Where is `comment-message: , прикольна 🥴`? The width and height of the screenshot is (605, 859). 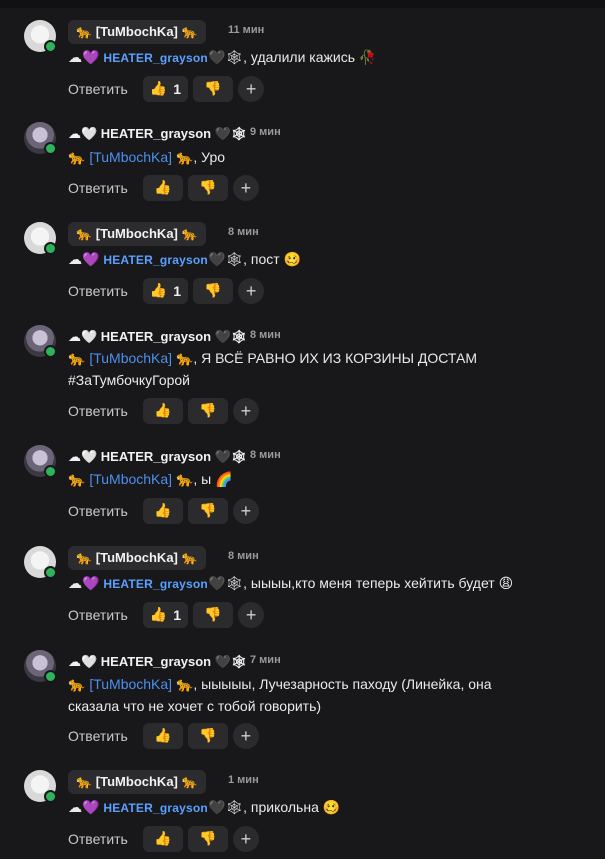 comment-message: , прикольна 🥴 is located at coordinates (292, 807).